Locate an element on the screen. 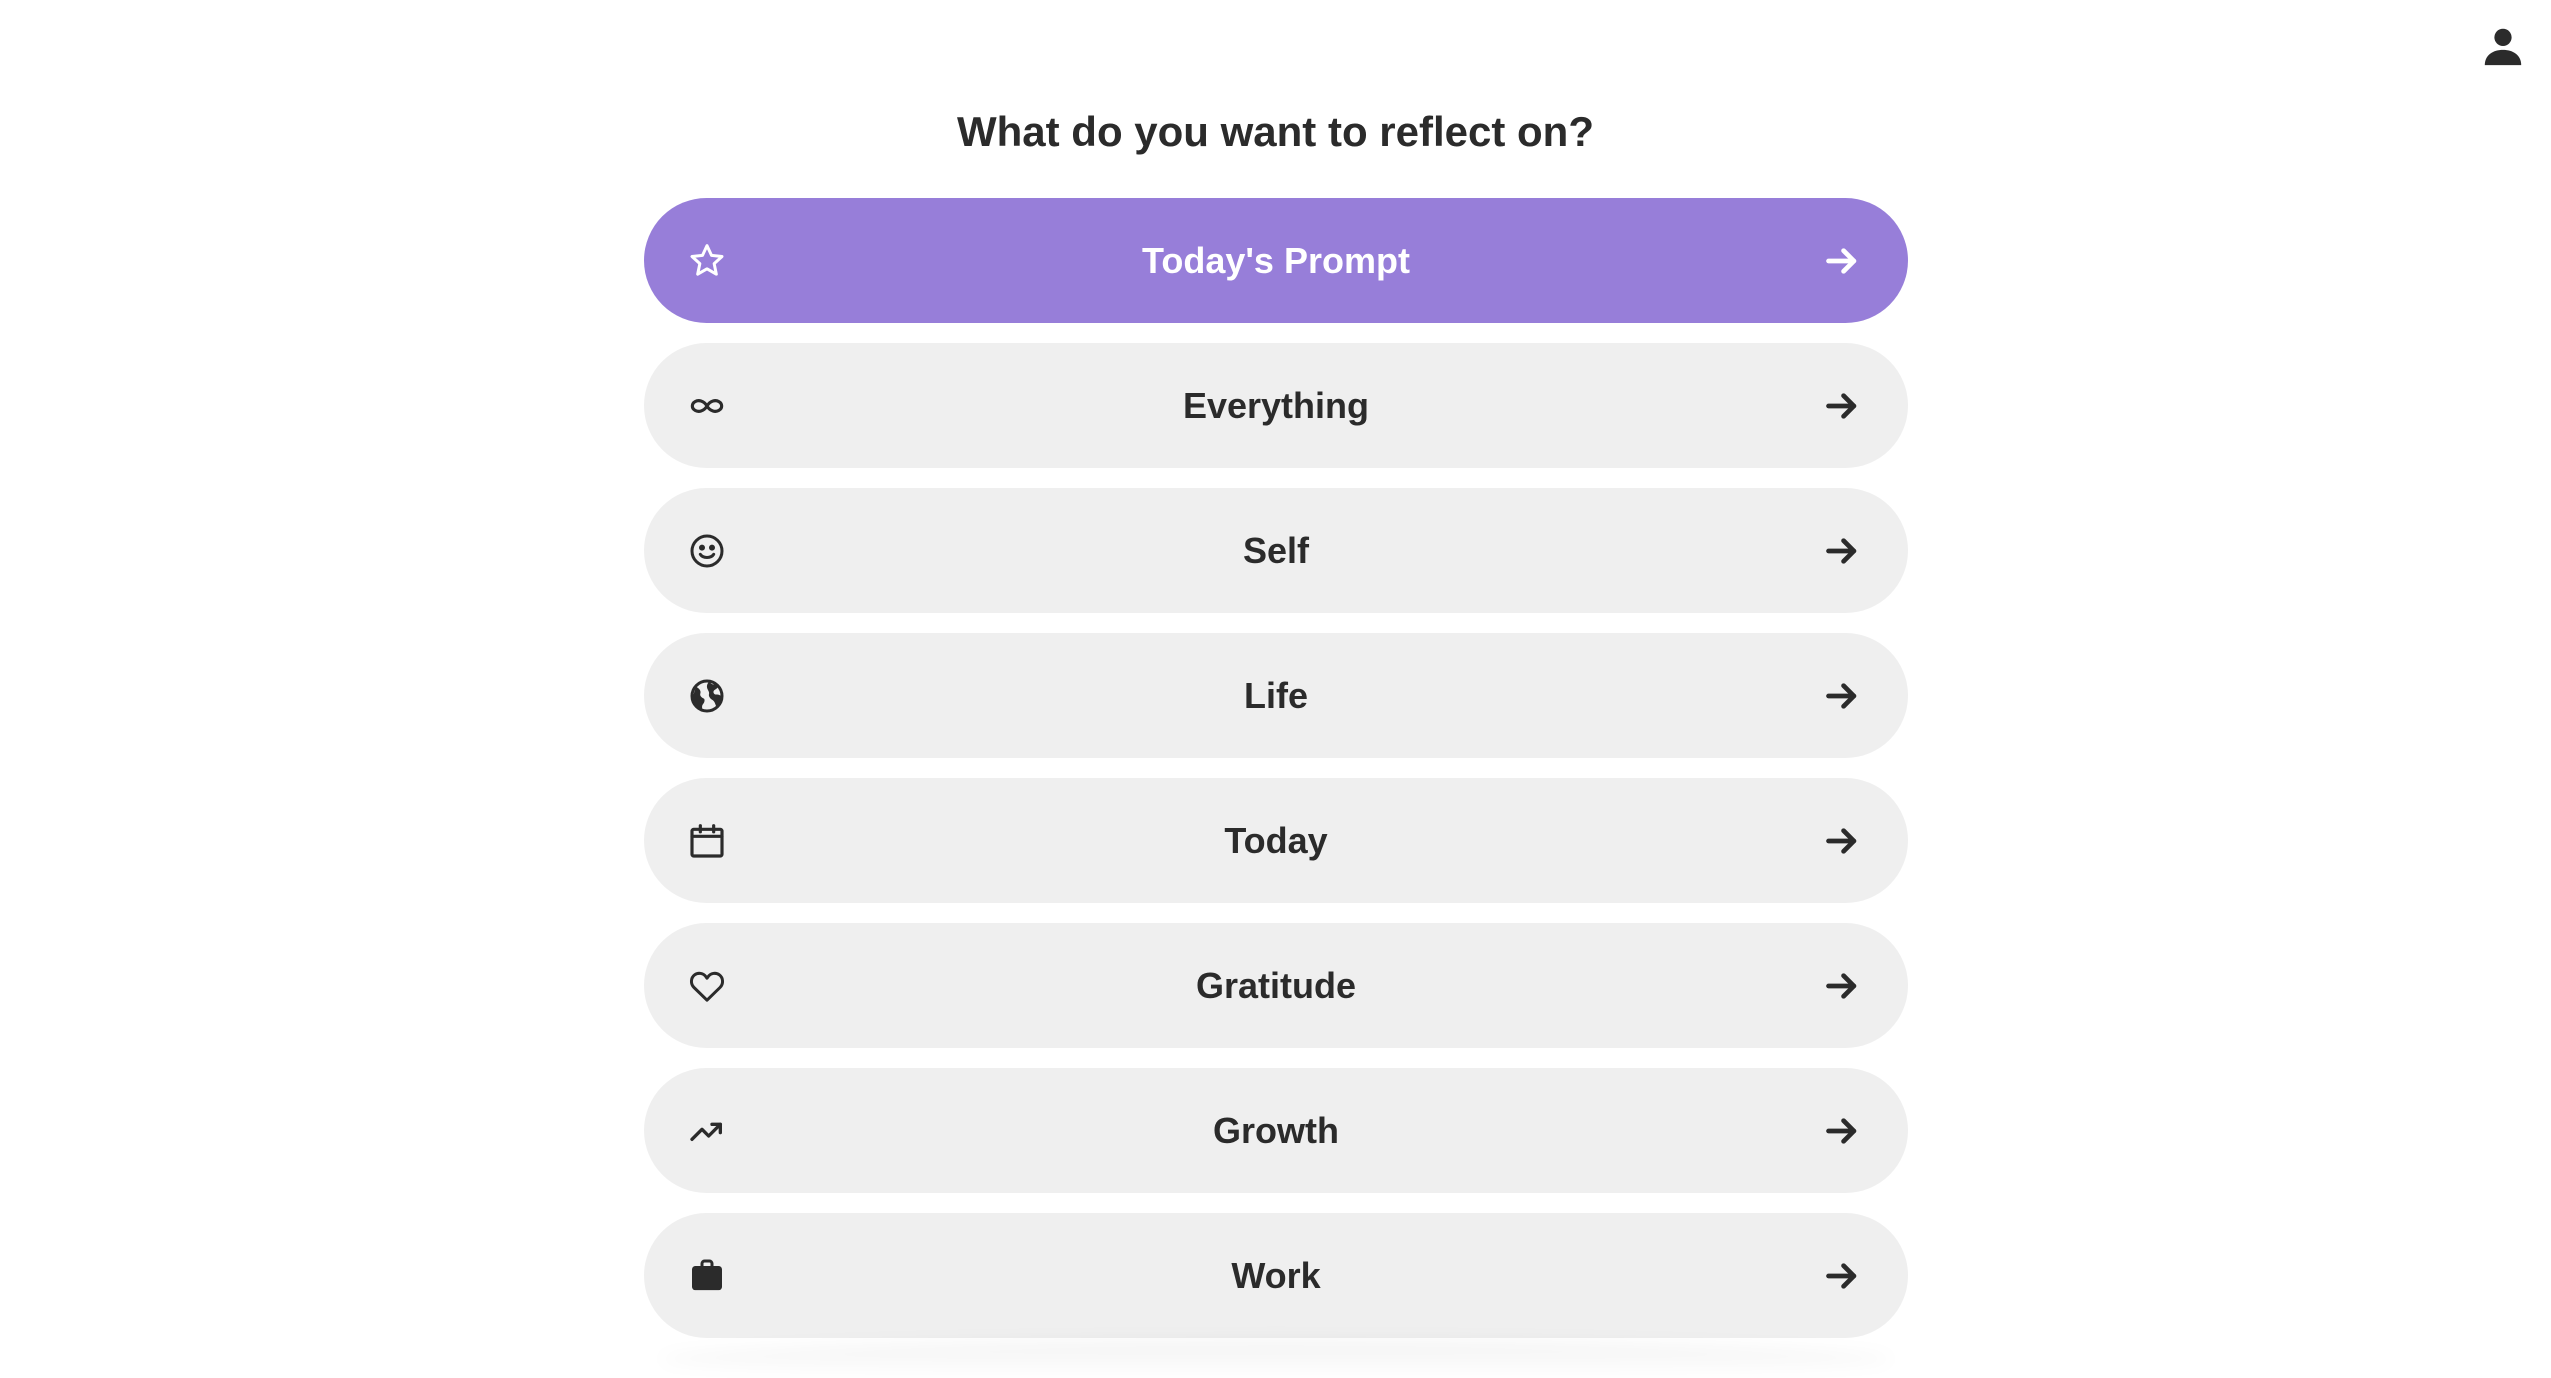 Image resolution: width=2551 pixels, height=1378 pixels. infinity-icon is located at coordinates (707, 406).